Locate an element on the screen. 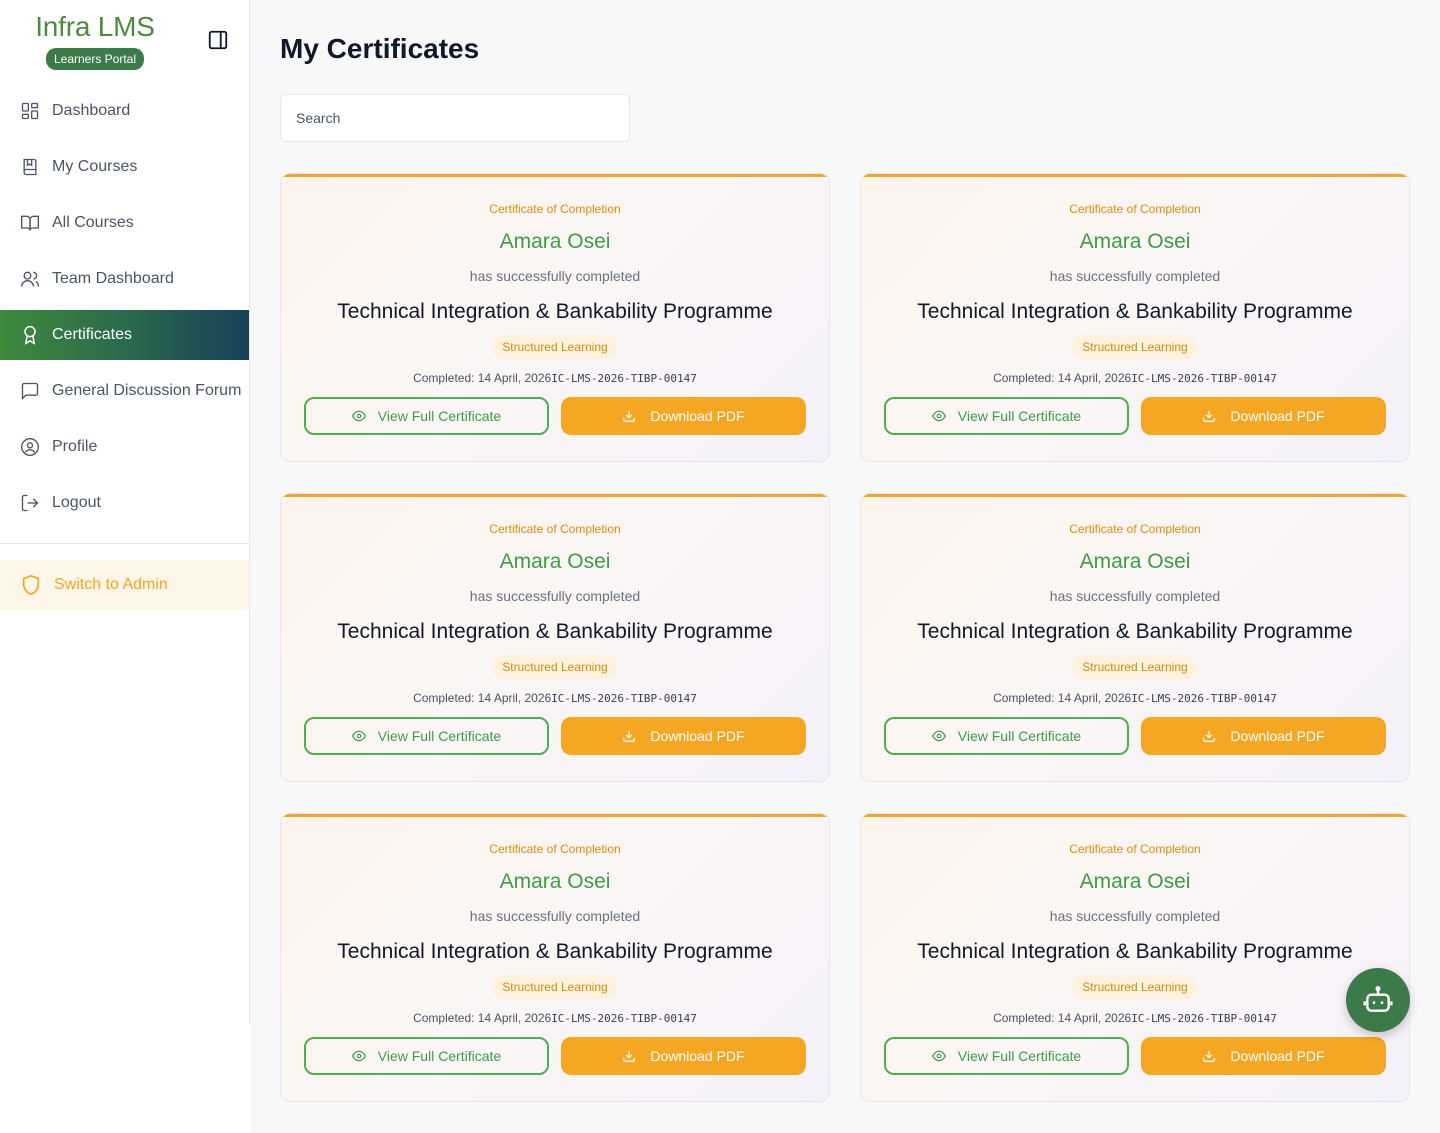 The width and height of the screenshot is (1440, 1133). sidebar-item-dashboard: Dashboard is located at coordinates (124, 111).